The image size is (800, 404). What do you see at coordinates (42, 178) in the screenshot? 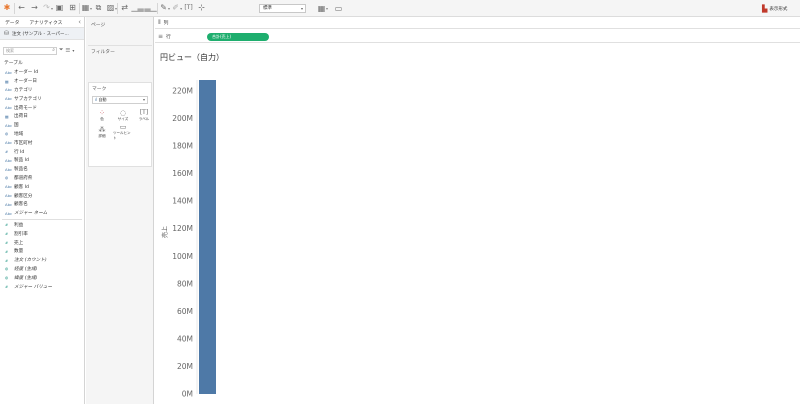
I see `dimension-field: ◍ 都道府県` at bounding box center [42, 178].